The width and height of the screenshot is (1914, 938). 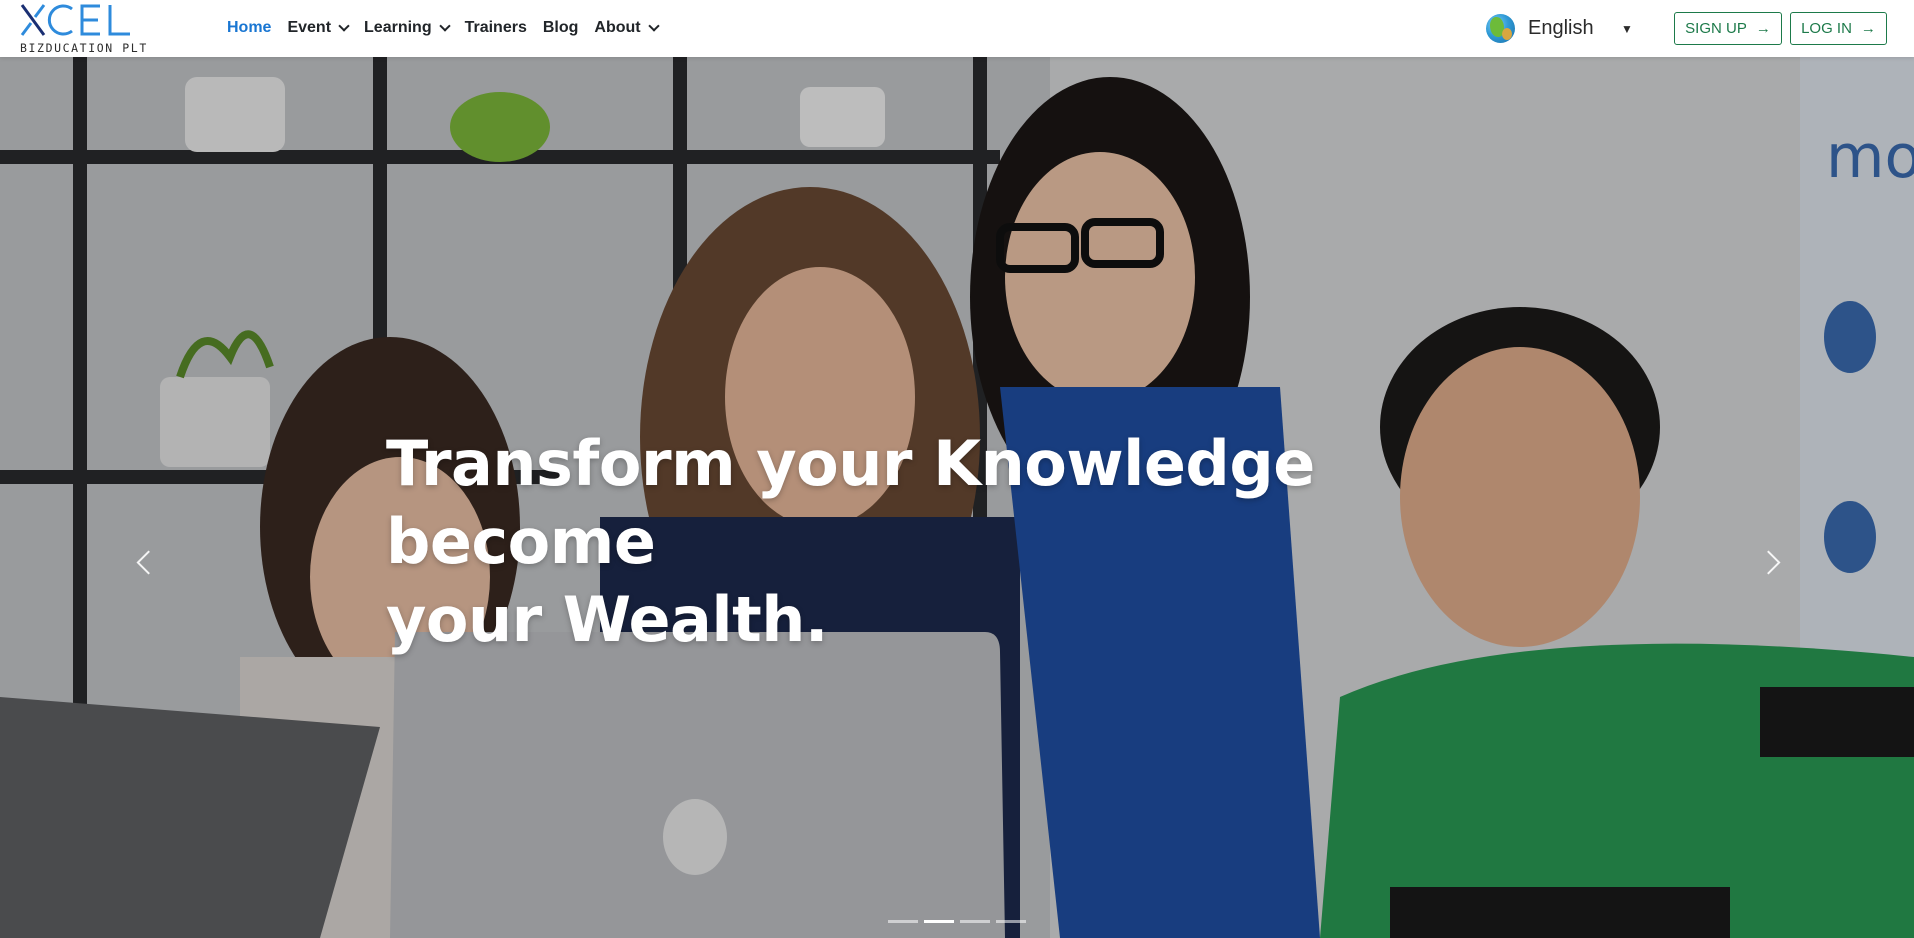 I want to click on nav-learning-label: Learning, so click(x=398, y=27).